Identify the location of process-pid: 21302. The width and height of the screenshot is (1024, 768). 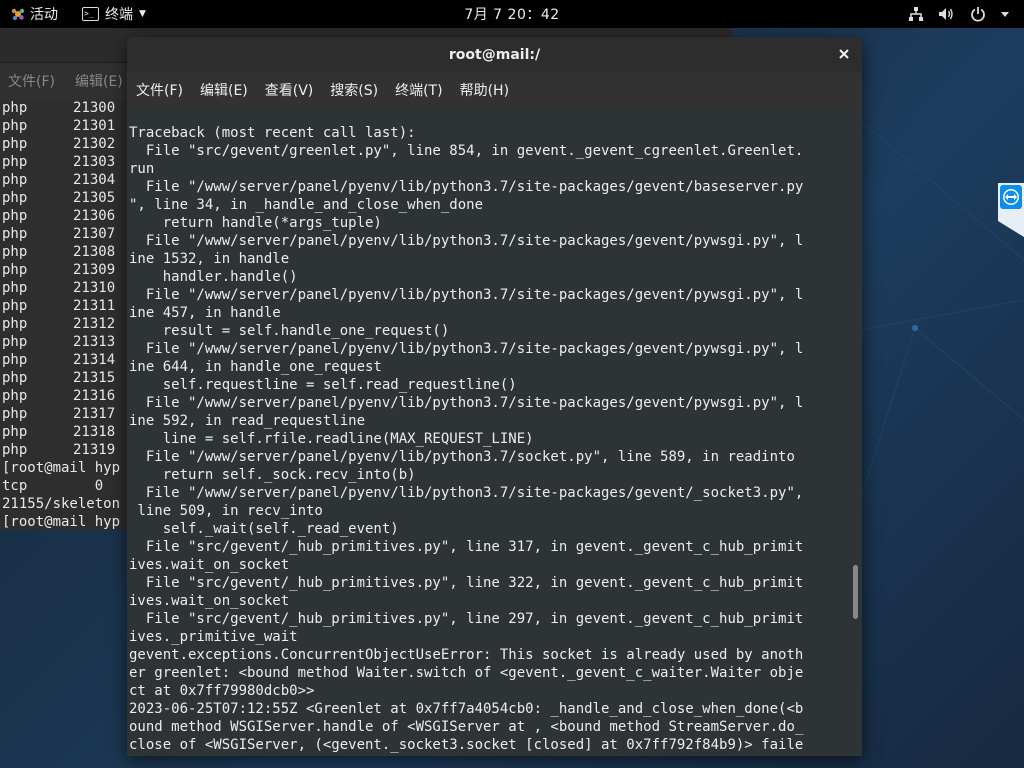
(94, 144).